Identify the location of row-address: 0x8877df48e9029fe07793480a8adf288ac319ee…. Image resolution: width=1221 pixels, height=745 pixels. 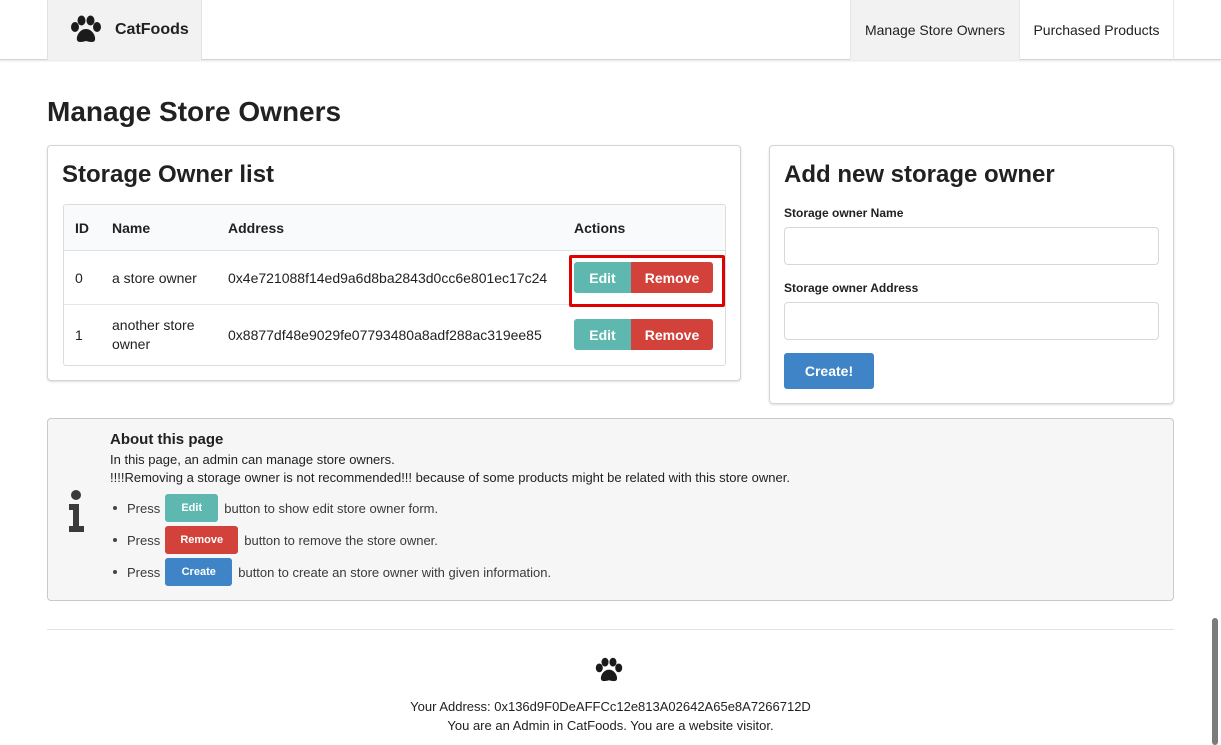
(385, 335).